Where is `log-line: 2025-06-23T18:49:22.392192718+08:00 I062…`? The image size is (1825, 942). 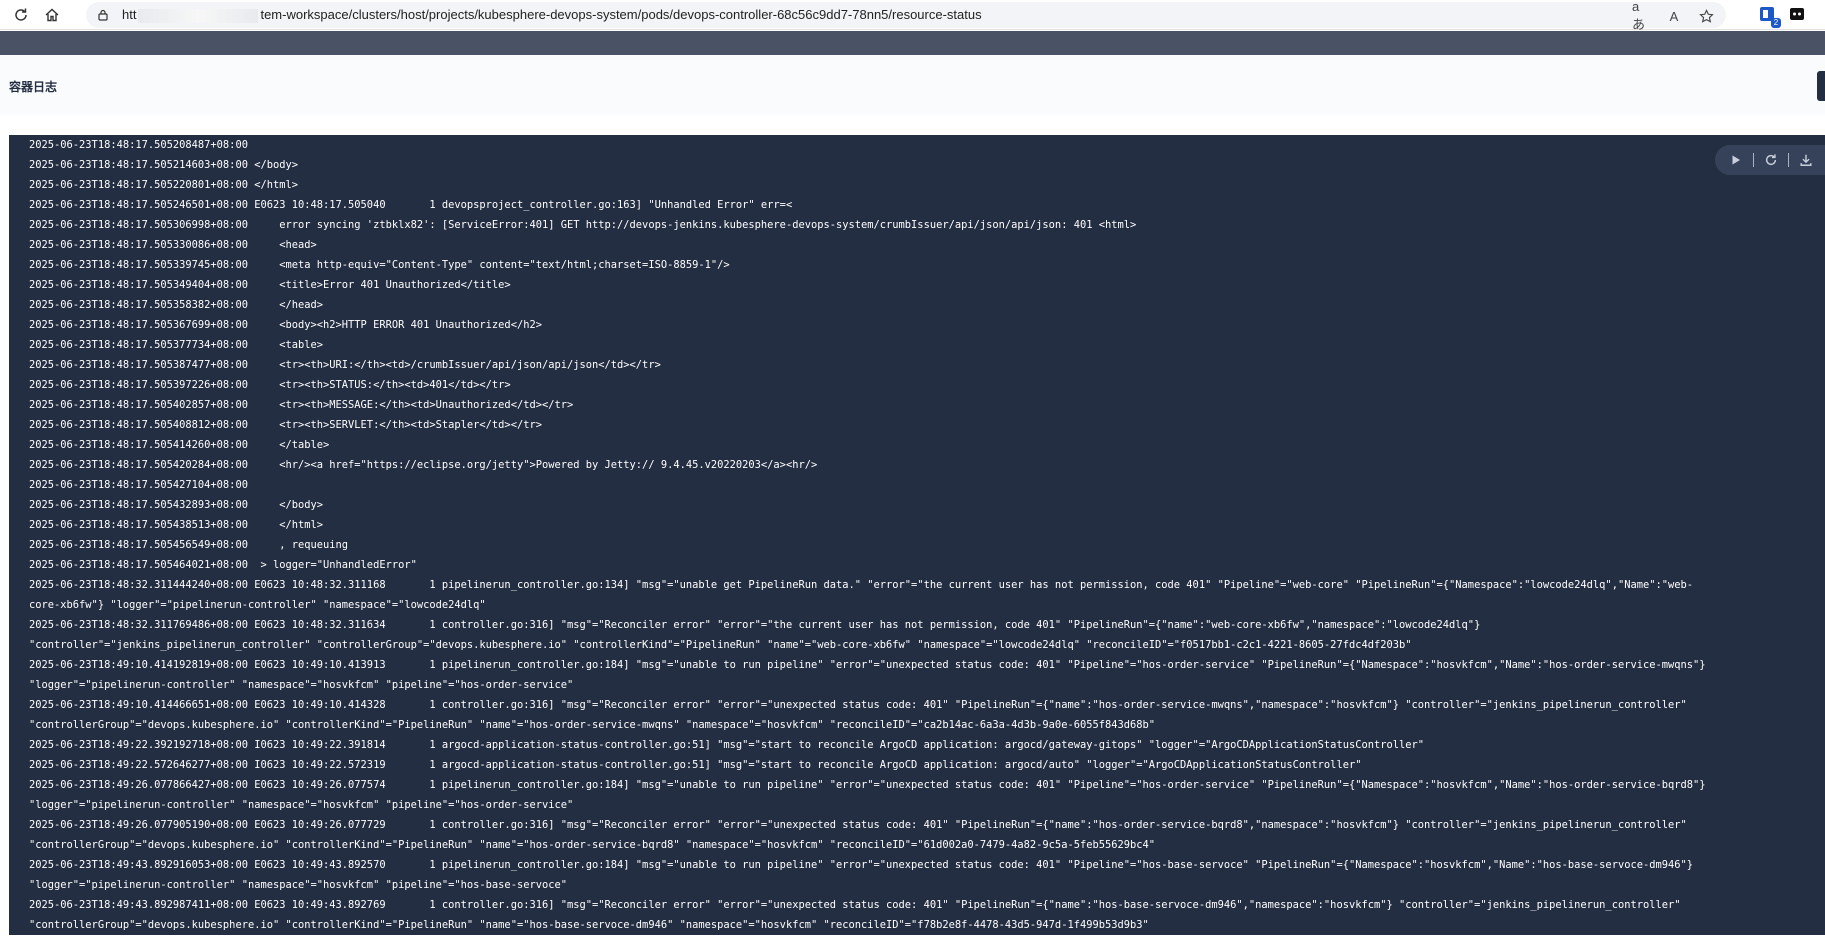 log-line: 2025-06-23T18:49:22.392192718+08:00 I062… is located at coordinates (727, 745).